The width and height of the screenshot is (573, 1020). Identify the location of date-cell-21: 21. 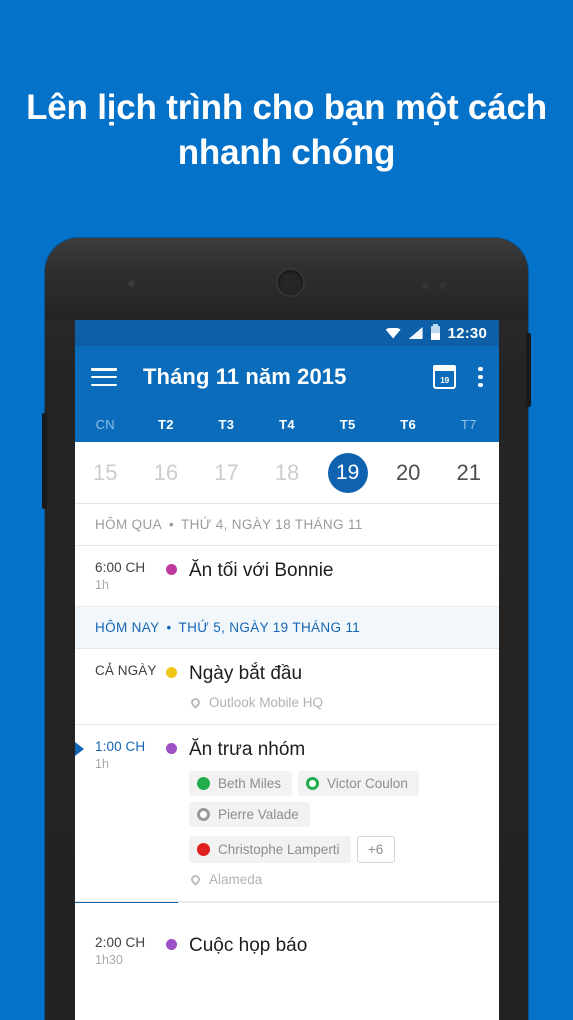
(468, 473).